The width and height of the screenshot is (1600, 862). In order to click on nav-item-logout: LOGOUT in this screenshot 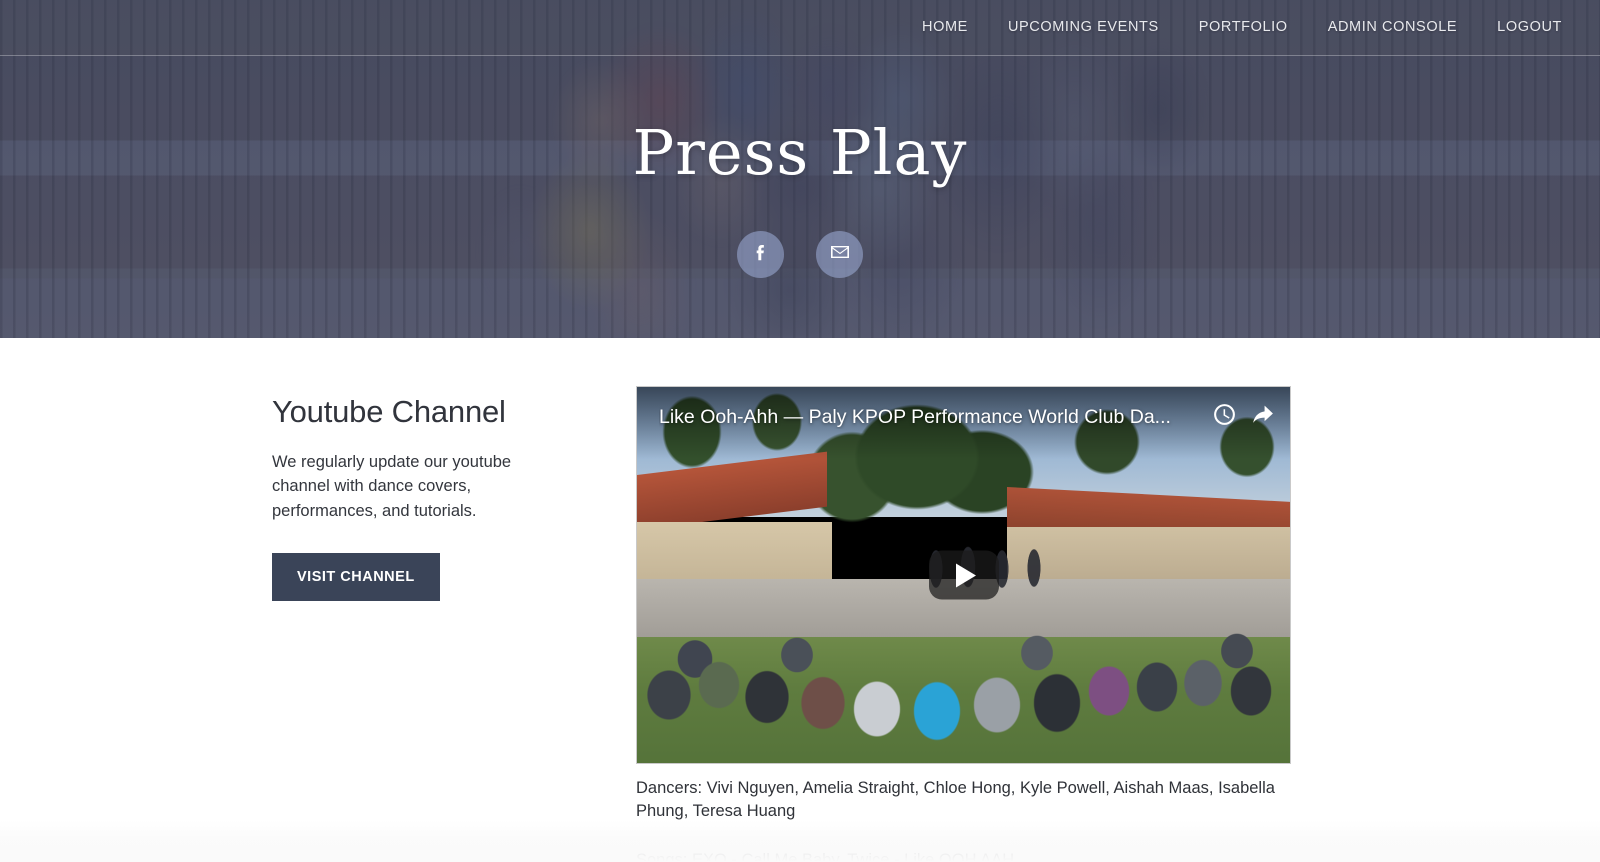, I will do `click(1529, 27)`.